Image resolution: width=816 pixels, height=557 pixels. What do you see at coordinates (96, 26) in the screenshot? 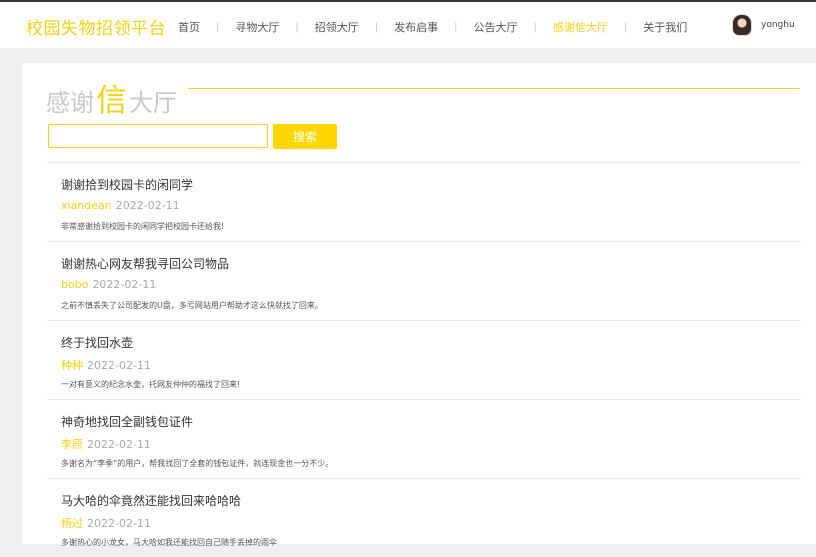
I see `brand-logo: 校园失物招领平台` at bounding box center [96, 26].